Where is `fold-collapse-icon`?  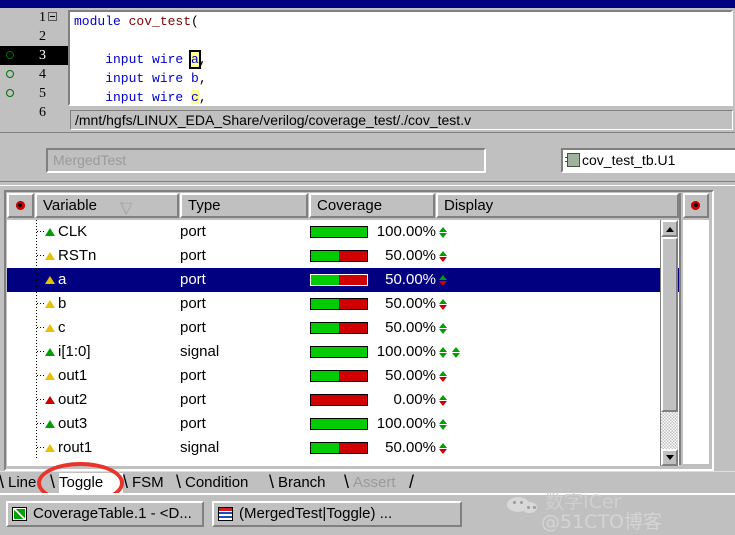
fold-collapse-icon is located at coordinates (52, 16).